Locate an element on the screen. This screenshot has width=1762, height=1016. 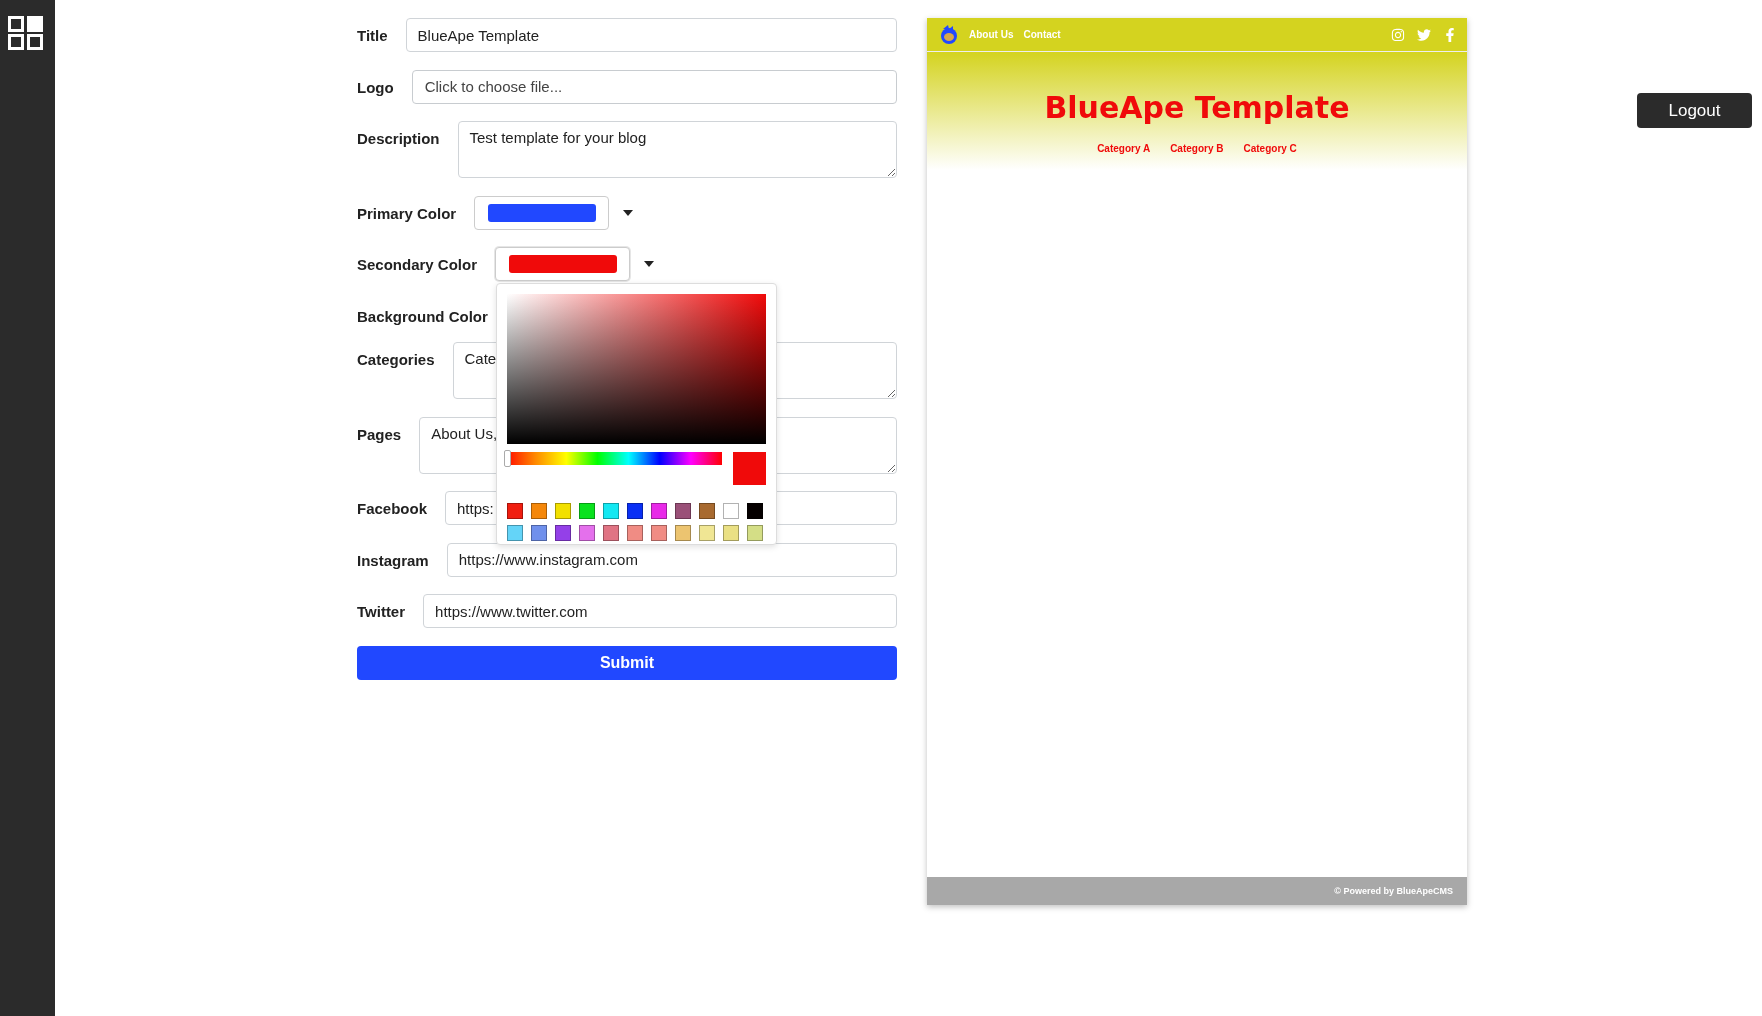
field-label: Secondary Color is located at coordinates (417, 264).